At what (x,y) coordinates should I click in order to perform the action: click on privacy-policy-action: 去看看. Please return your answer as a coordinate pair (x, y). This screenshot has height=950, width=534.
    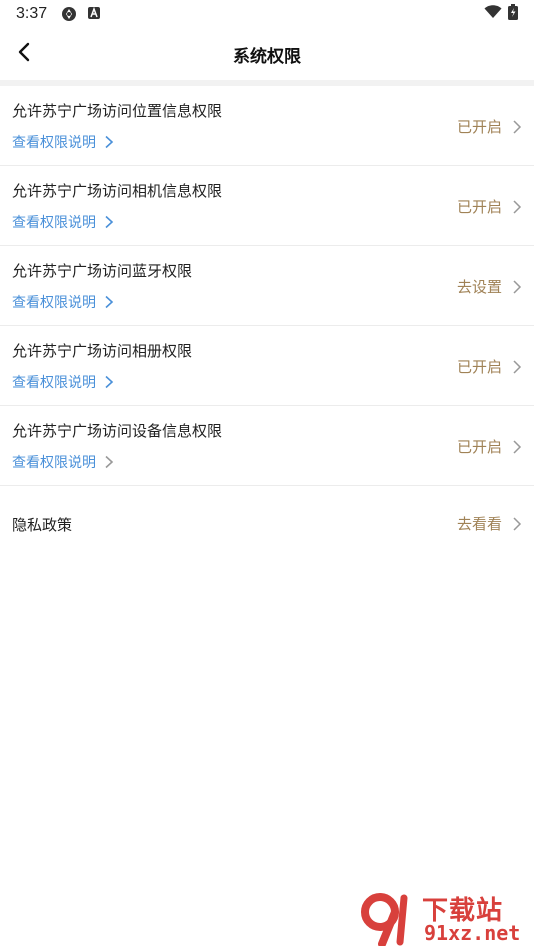
    Looking at the image, I should click on (489, 523).